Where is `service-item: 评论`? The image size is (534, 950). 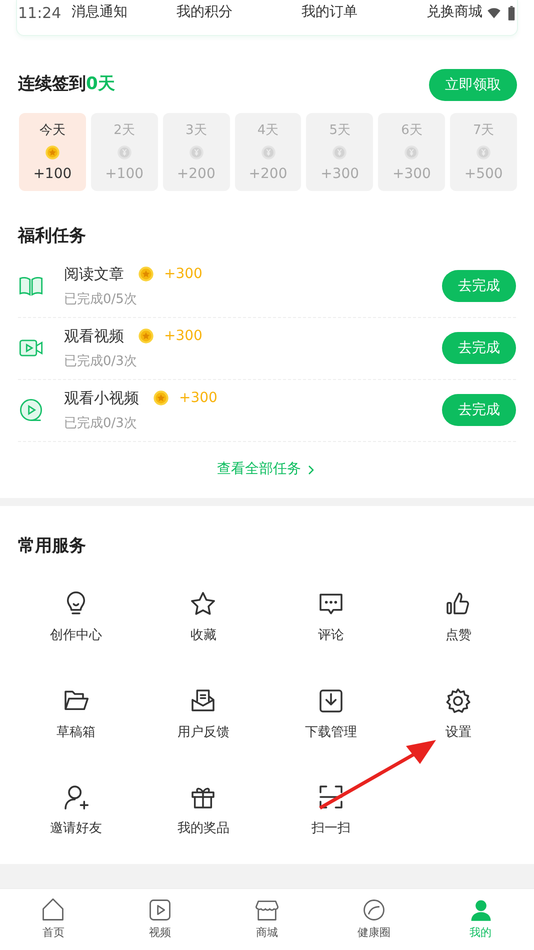
service-item: 评论 is located at coordinates (330, 618).